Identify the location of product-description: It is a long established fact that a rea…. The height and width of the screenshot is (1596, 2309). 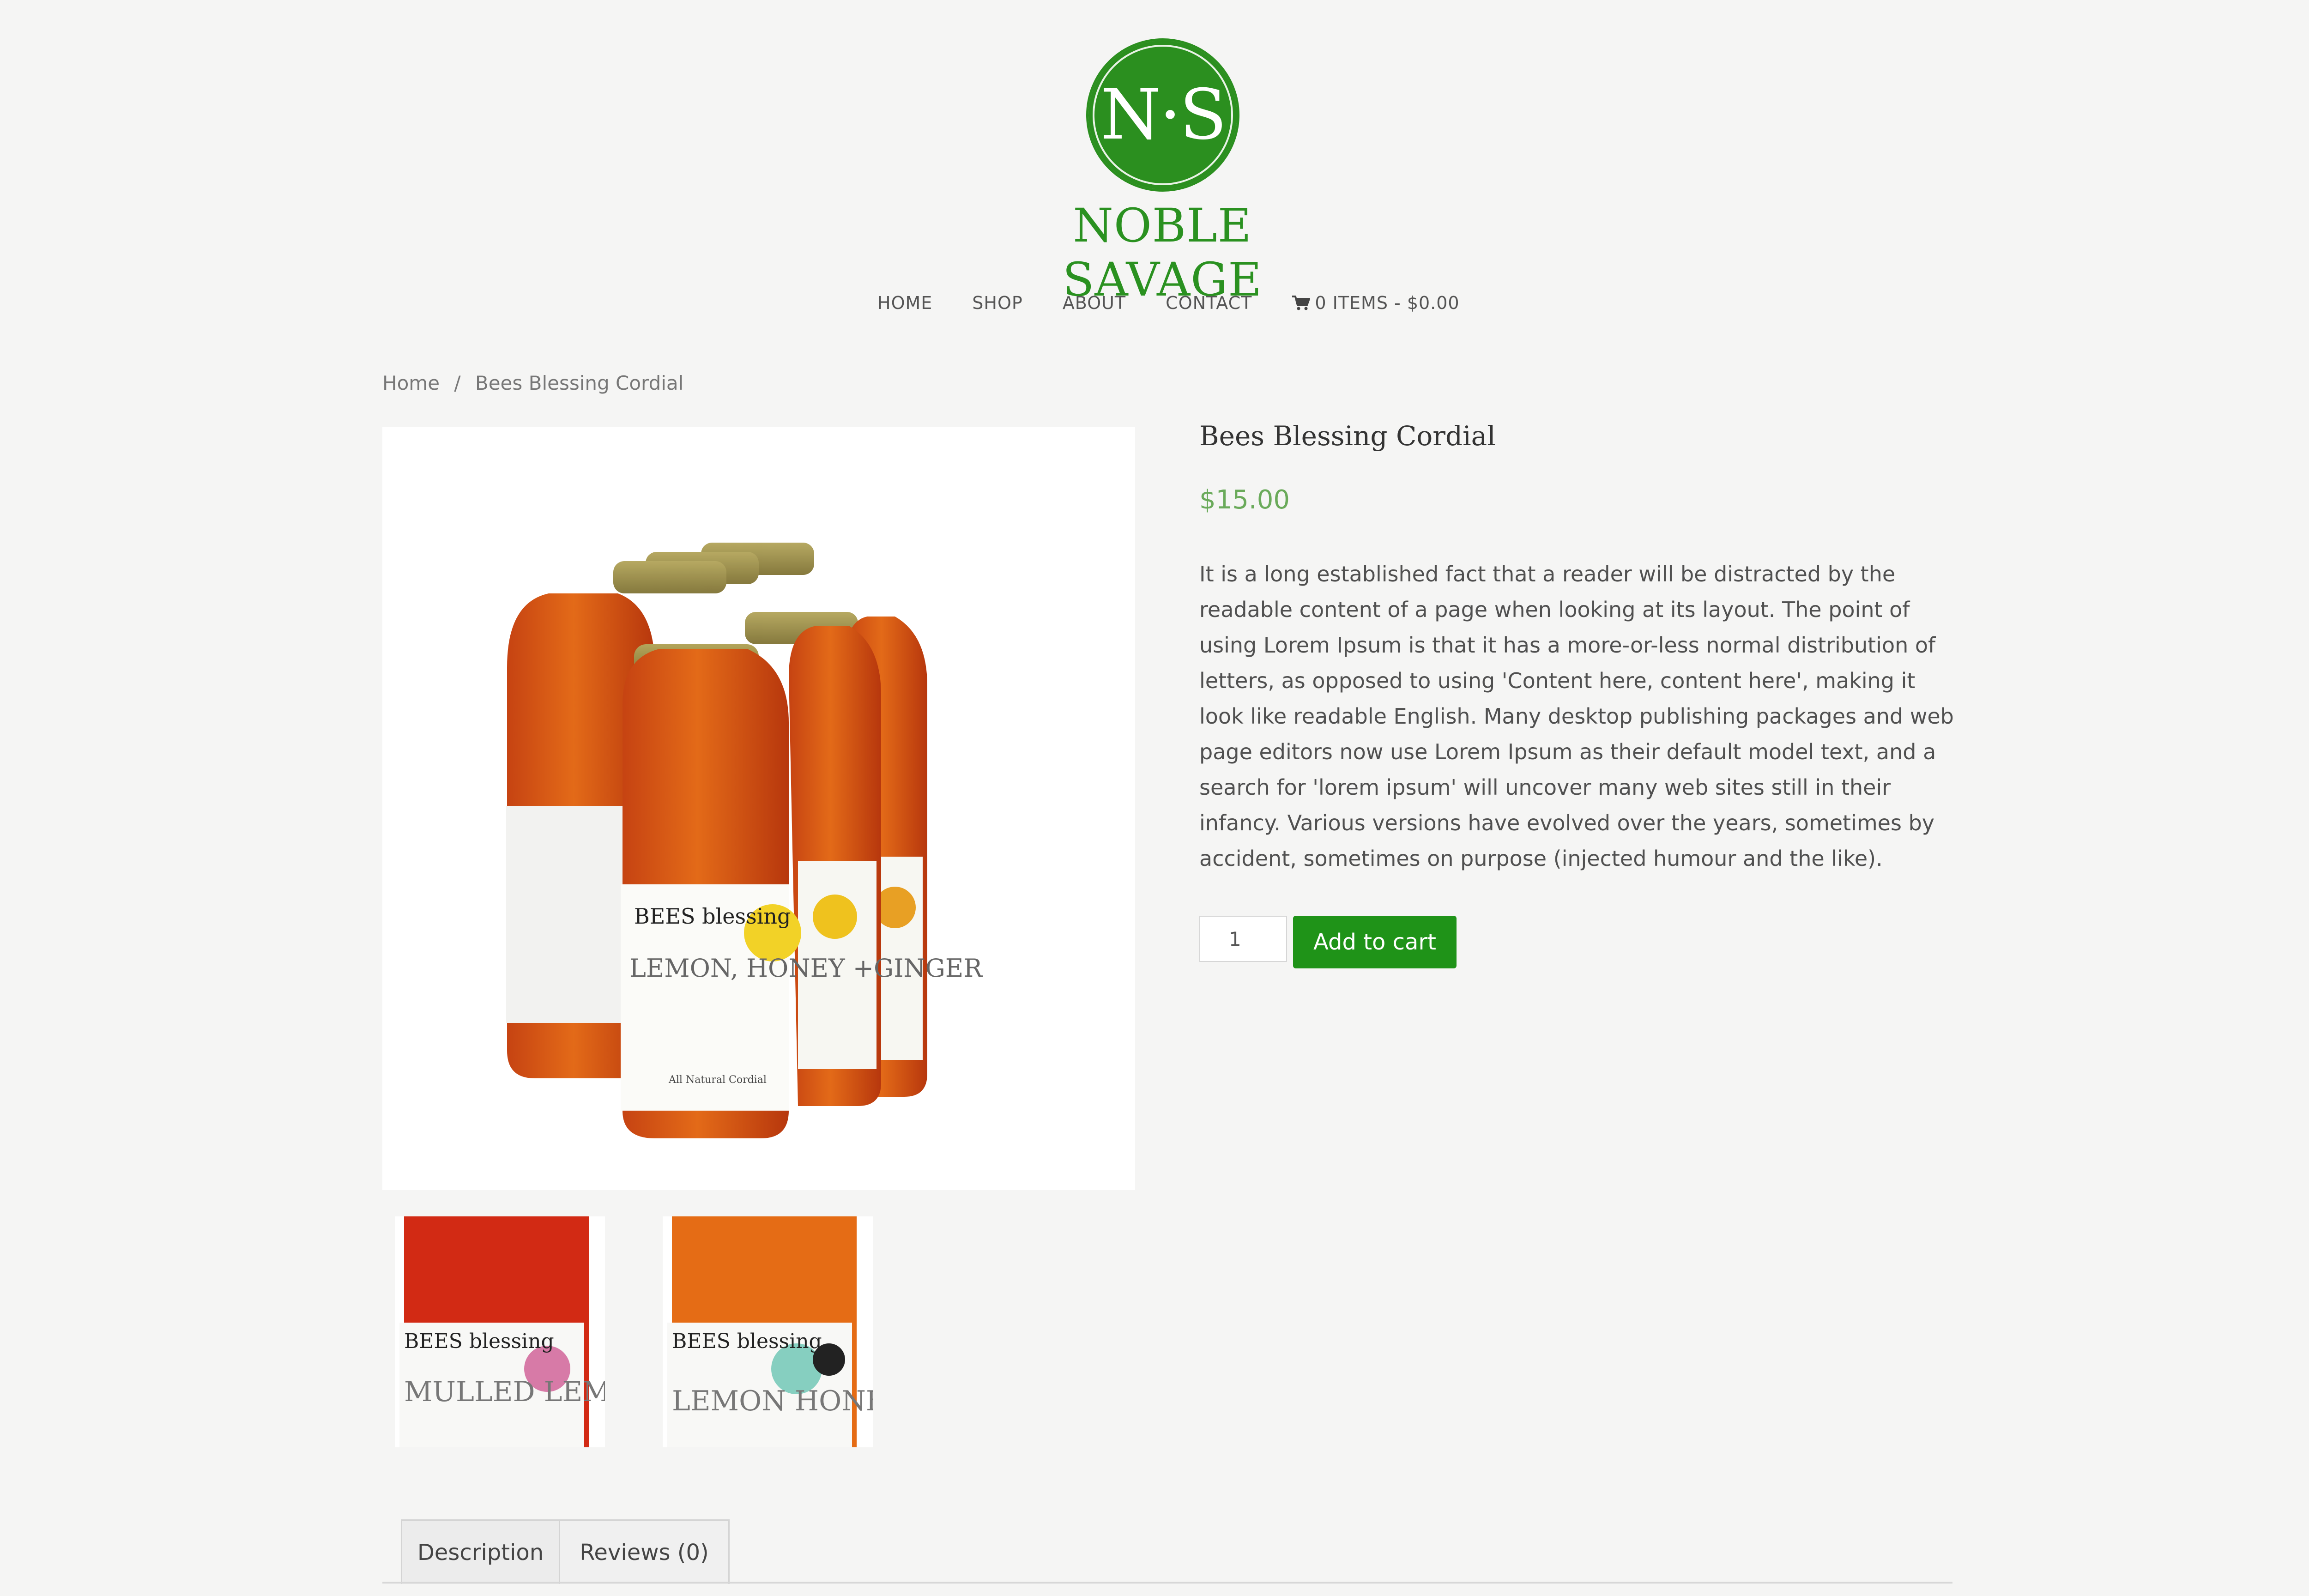
(1577, 716).